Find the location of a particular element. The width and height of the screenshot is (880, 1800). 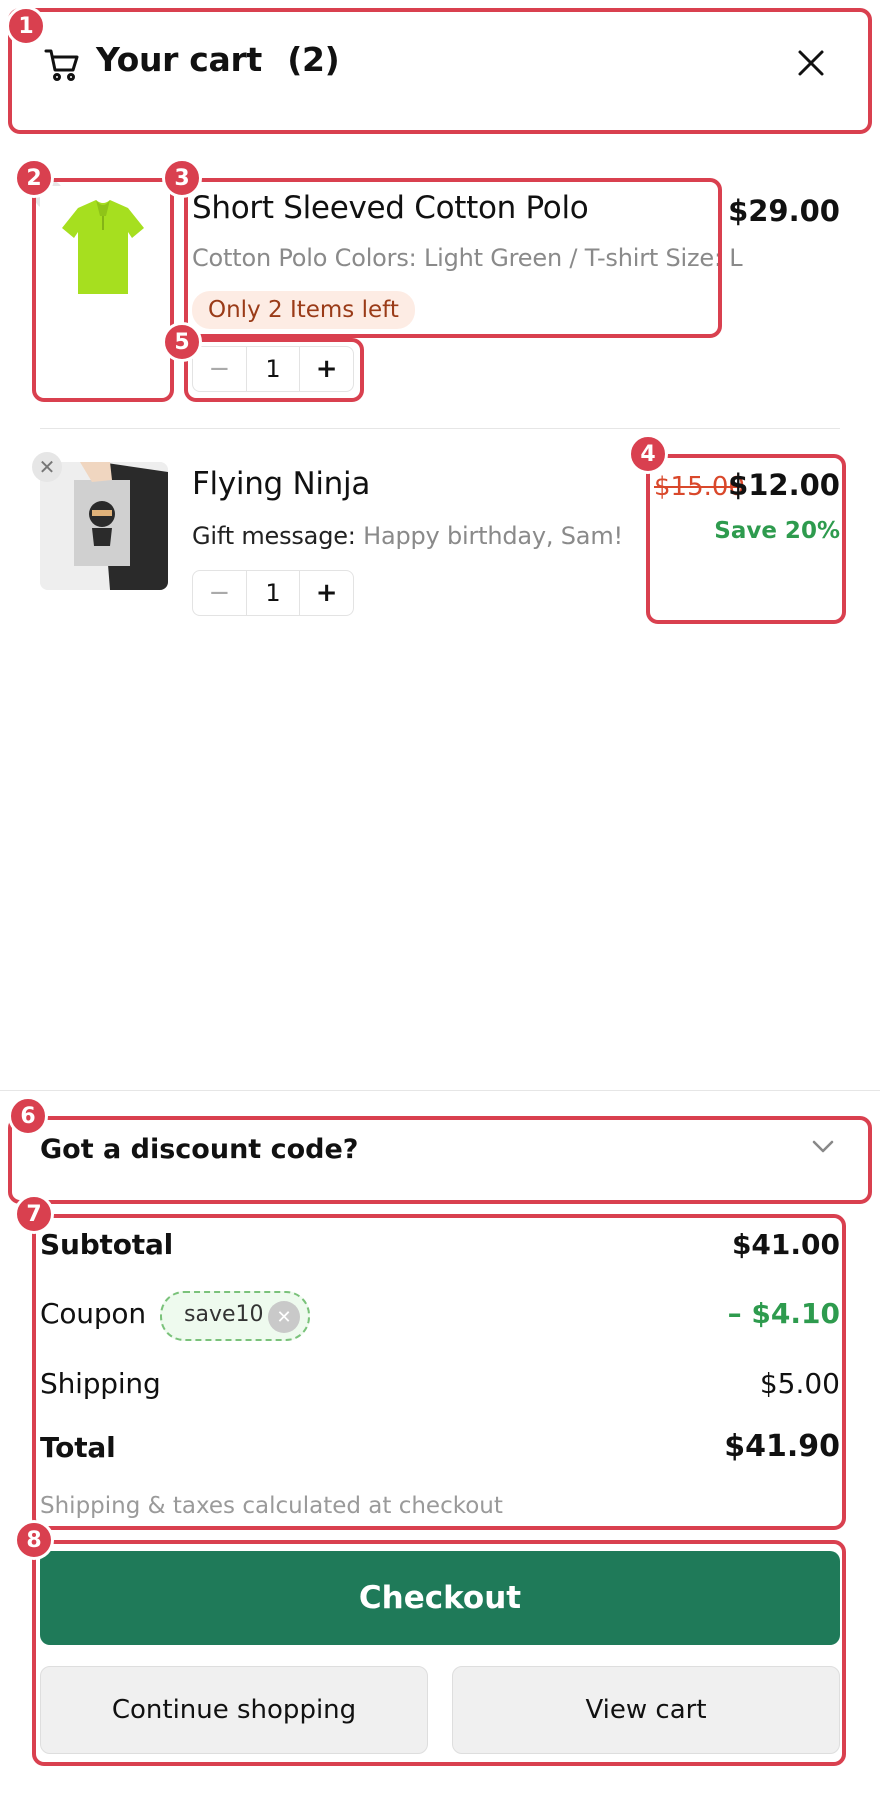

cart-count: (2) is located at coordinates (313, 59).